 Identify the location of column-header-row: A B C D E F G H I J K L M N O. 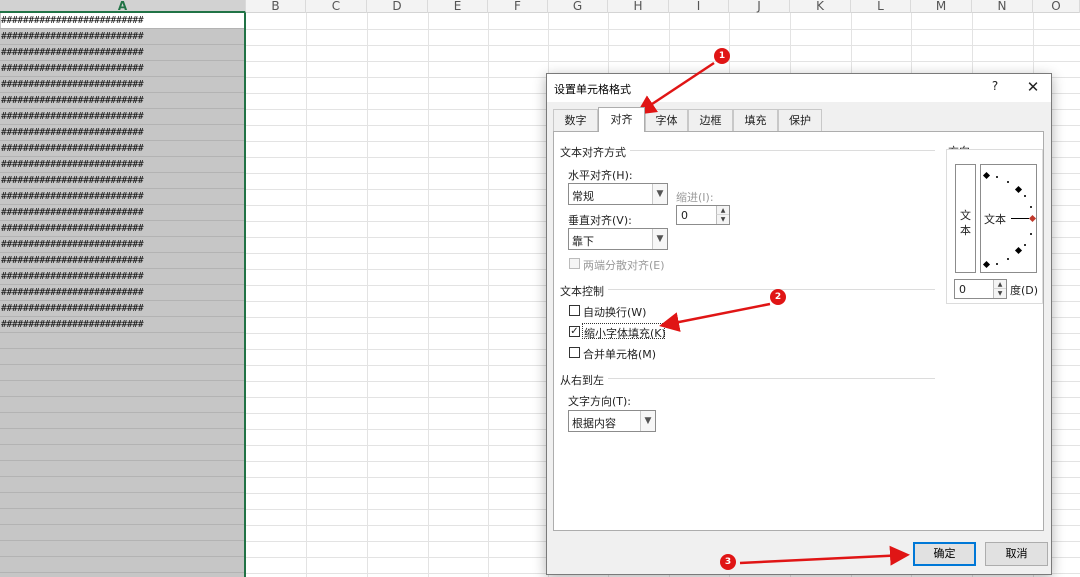
(540, 6).